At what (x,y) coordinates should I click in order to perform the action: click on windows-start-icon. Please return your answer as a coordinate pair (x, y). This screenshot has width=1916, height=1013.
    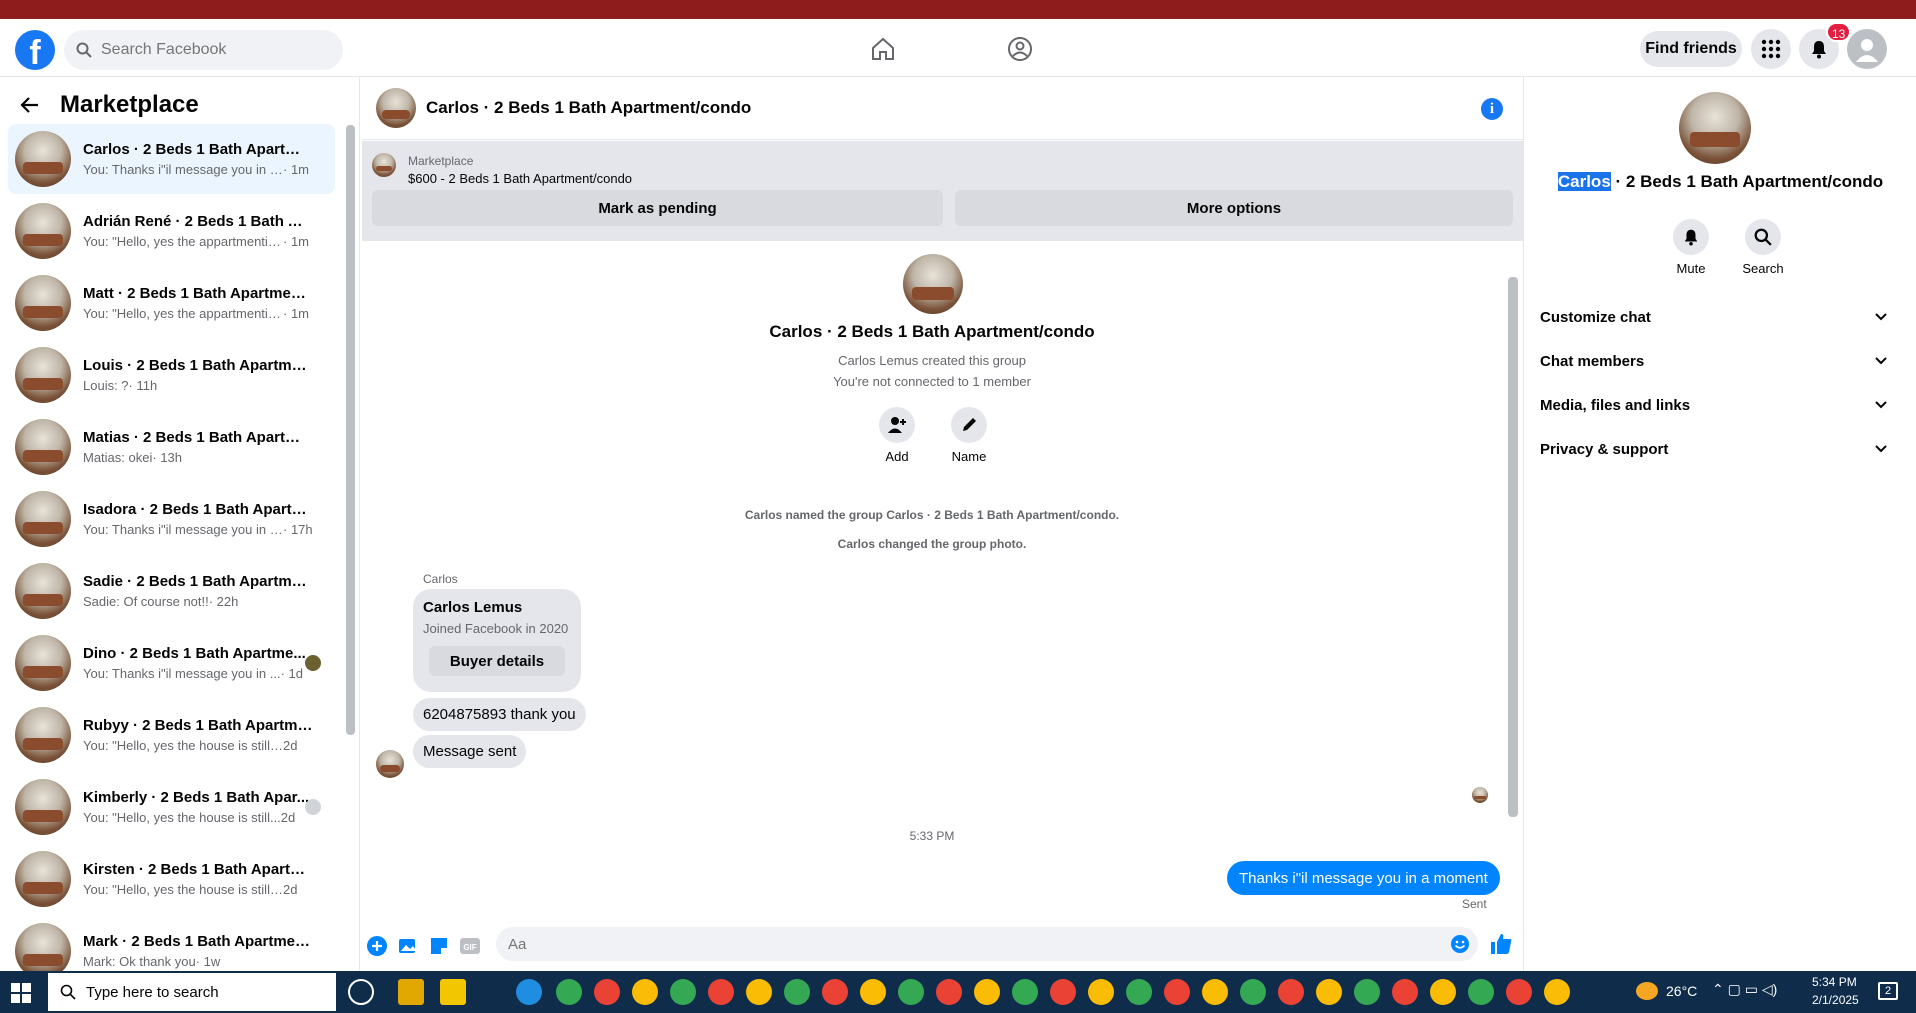
    Looking at the image, I should click on (21, 993).